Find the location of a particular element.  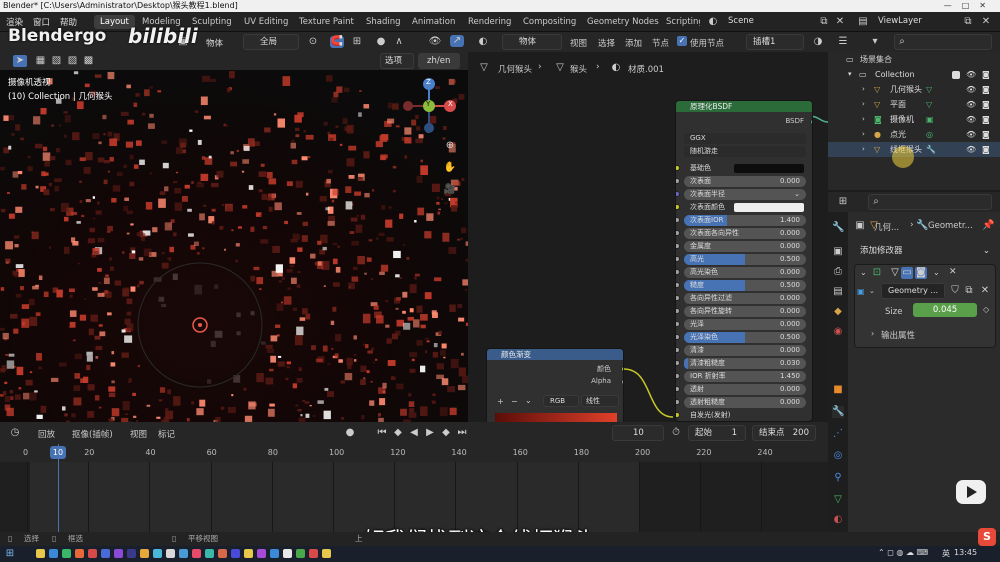

viewport-object-menu: 物体 is located at coordinates (214, 43).